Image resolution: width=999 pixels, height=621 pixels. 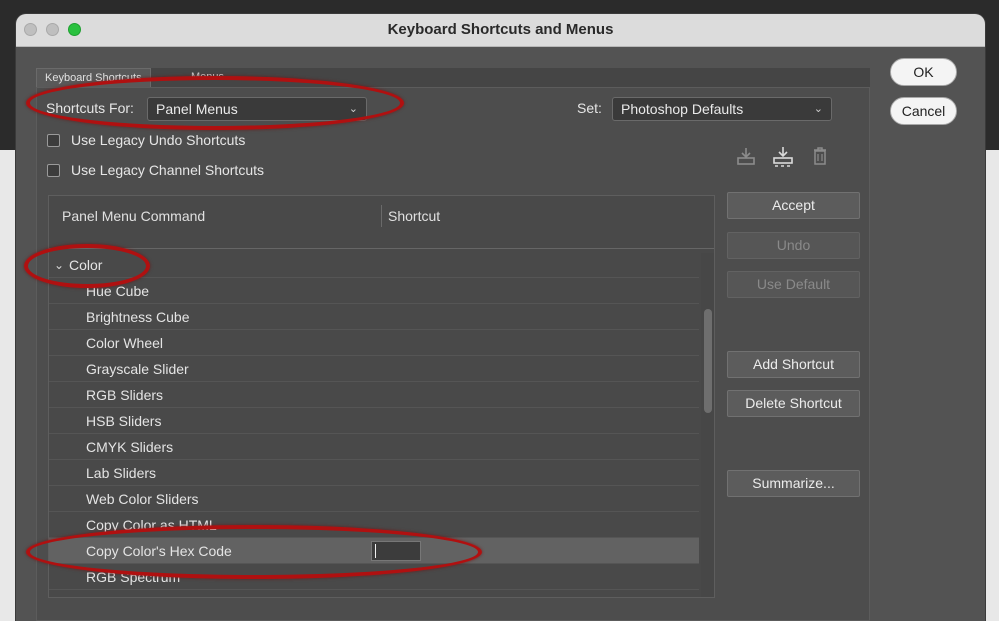 I want to click on shortcuts-for-select: Panel Menus ⌄, so click(x=257, y=109).